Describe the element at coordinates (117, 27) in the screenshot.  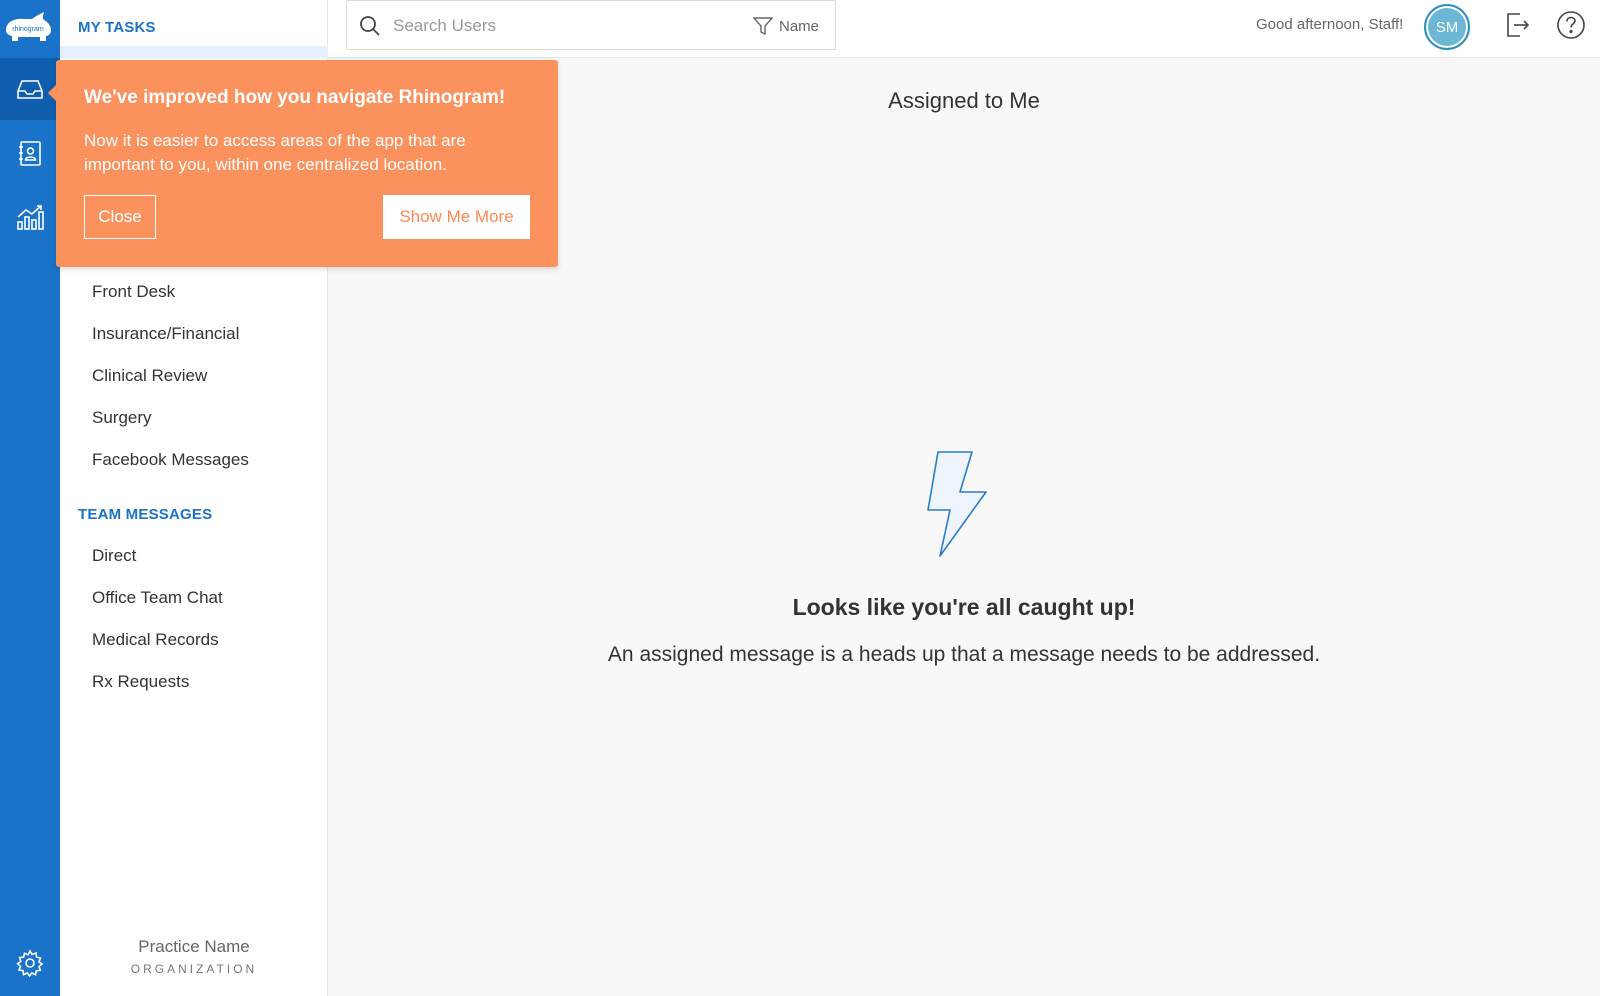
I see `my-tasks-heading: MY TASKS` at that location.